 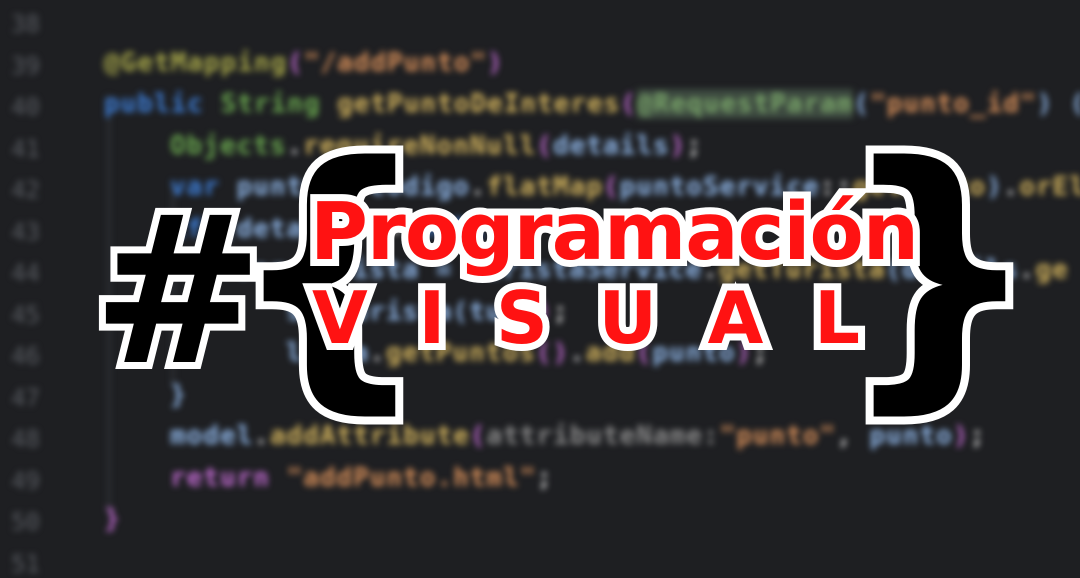 What do you see at coordinates (586, 318) in the screenshot?
I see `logo-subtitle: V I S U A L` at bounding box center [586, 318].